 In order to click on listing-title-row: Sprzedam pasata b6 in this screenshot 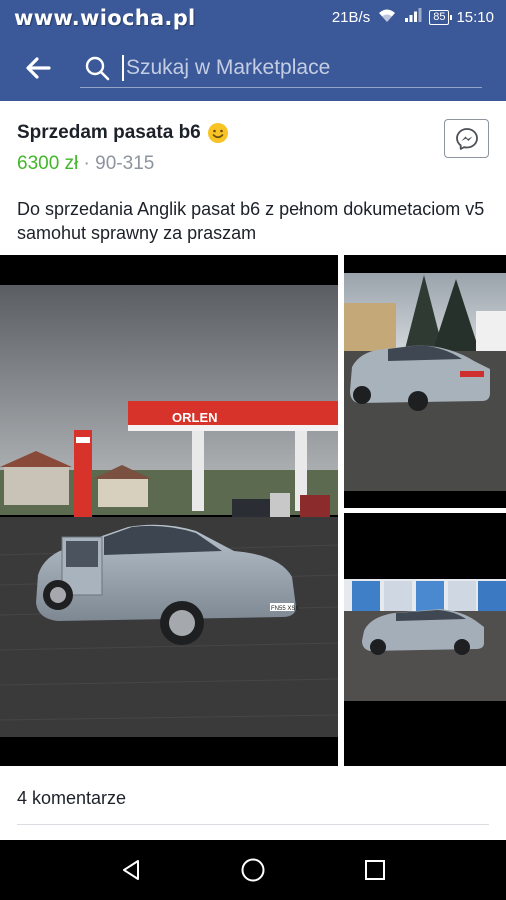, I will do `click(123, 133)`.